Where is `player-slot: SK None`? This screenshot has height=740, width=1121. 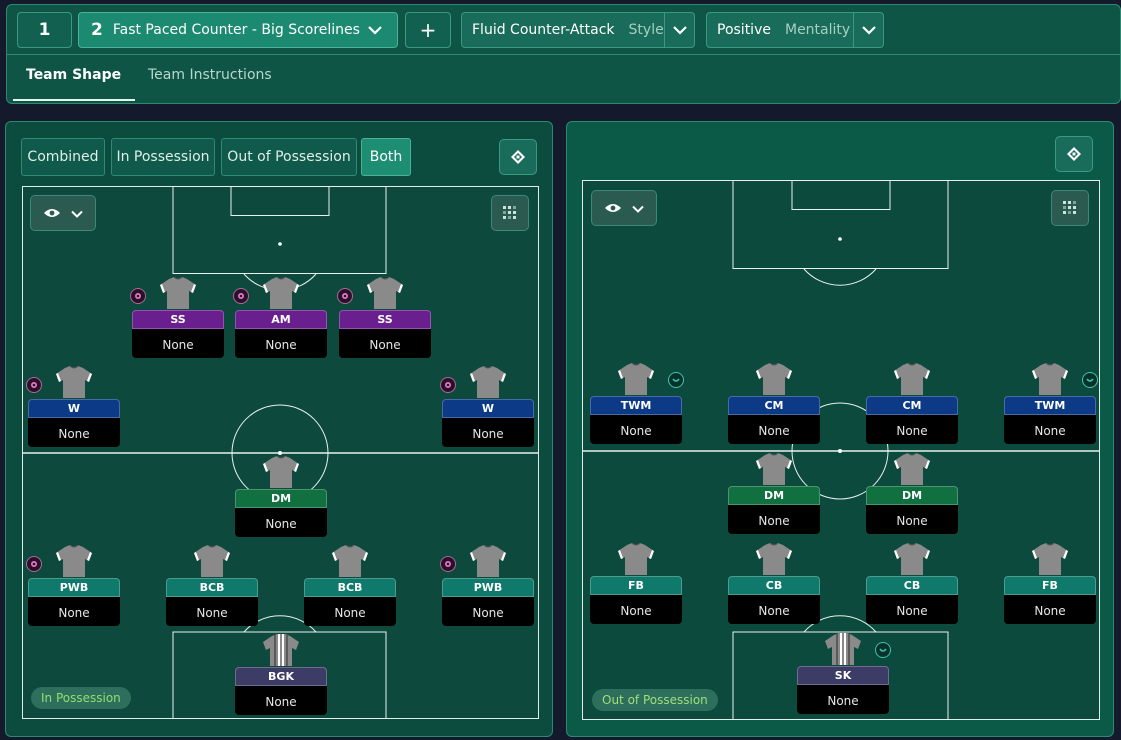
player-slot: SK None is located at coordinates (844, 676).